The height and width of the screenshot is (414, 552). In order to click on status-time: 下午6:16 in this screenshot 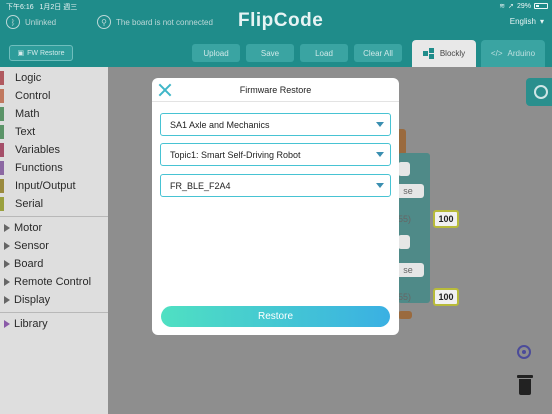, I will do `click(20, 7)`.